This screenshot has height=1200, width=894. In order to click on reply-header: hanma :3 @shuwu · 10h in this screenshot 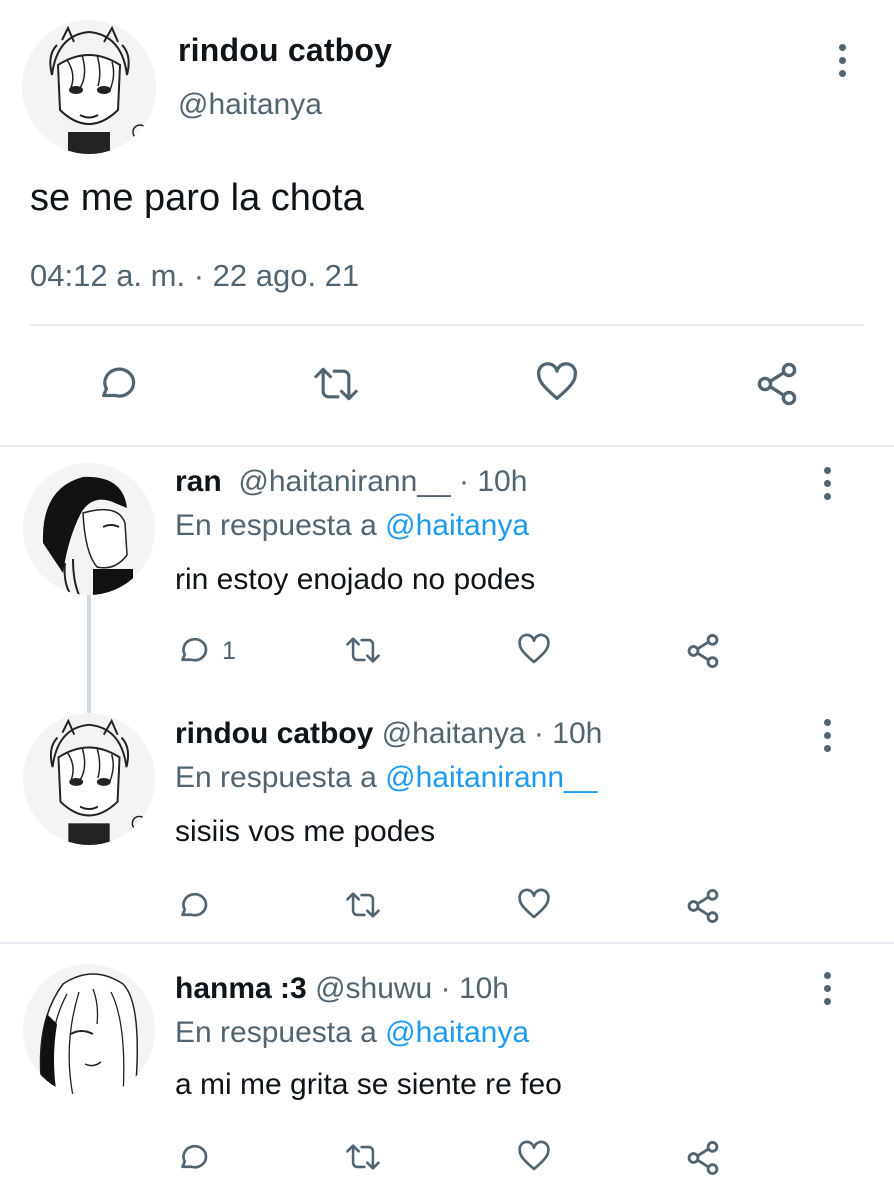, I will do `click(342, 989)`.